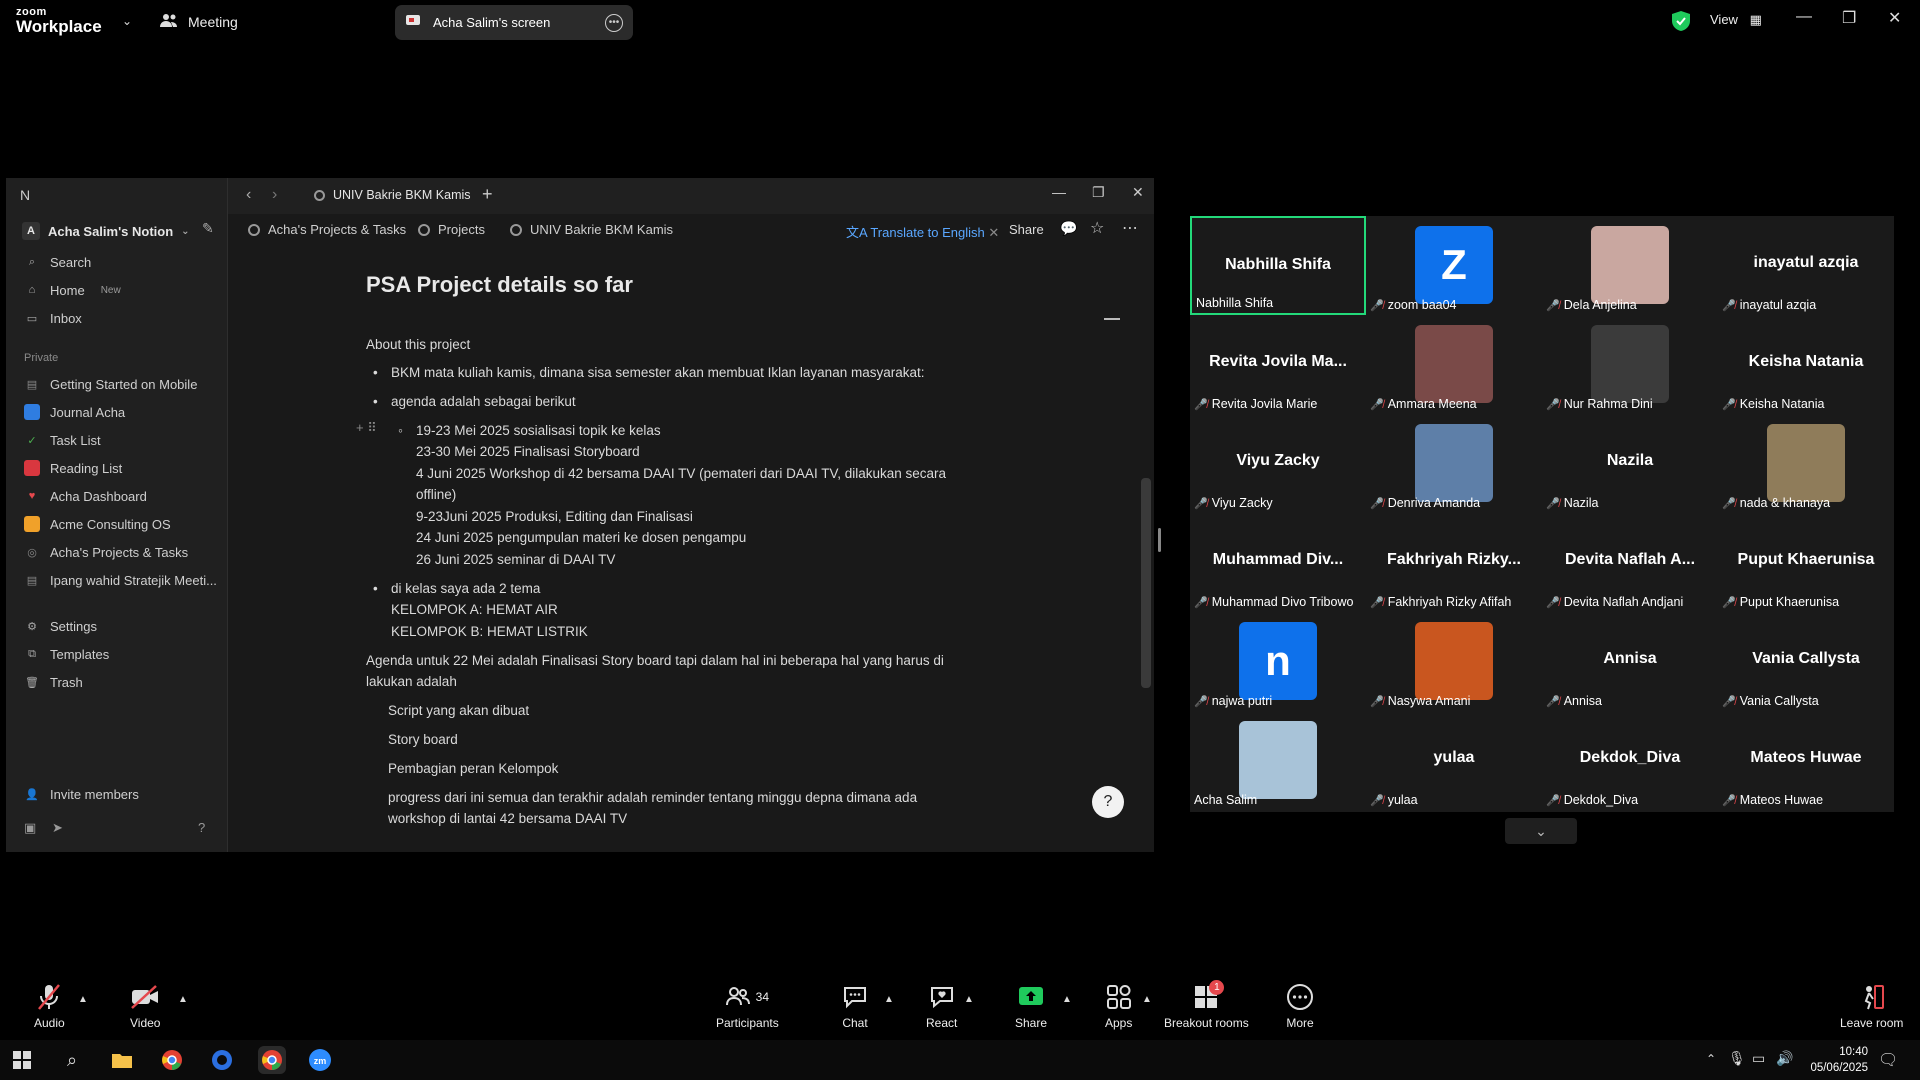 Image resolution: width=1920 pixels, height=1080 pixels. I want to click on sidebar-item-trash: 🗑 Trash, so click(53, 682).